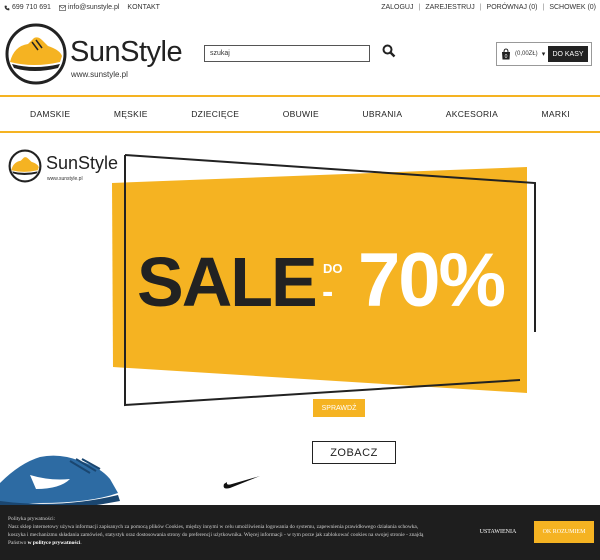 Image resolution: width=600 pixels, height=560 pixels. I want to click on cart-amount: (0,00ZŁ), so click(526, 54).